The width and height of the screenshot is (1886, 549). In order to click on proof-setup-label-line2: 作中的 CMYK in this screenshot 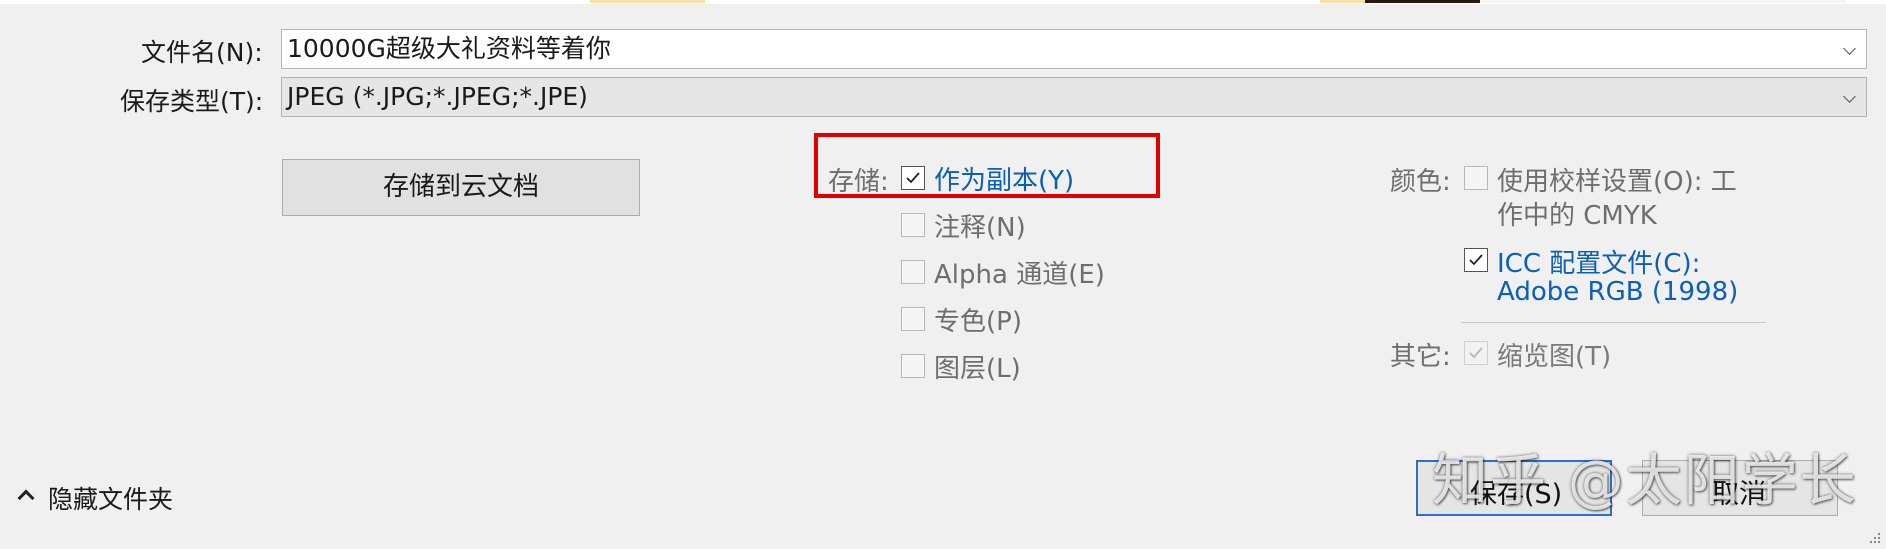, I will do `click(1577, 213)`.